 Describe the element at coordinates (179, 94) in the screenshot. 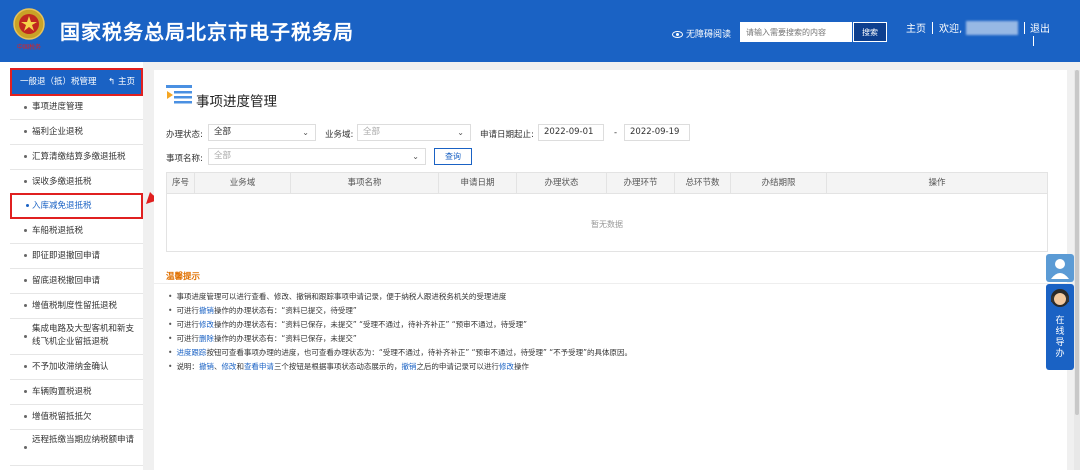

I see `list-icon` at that location.